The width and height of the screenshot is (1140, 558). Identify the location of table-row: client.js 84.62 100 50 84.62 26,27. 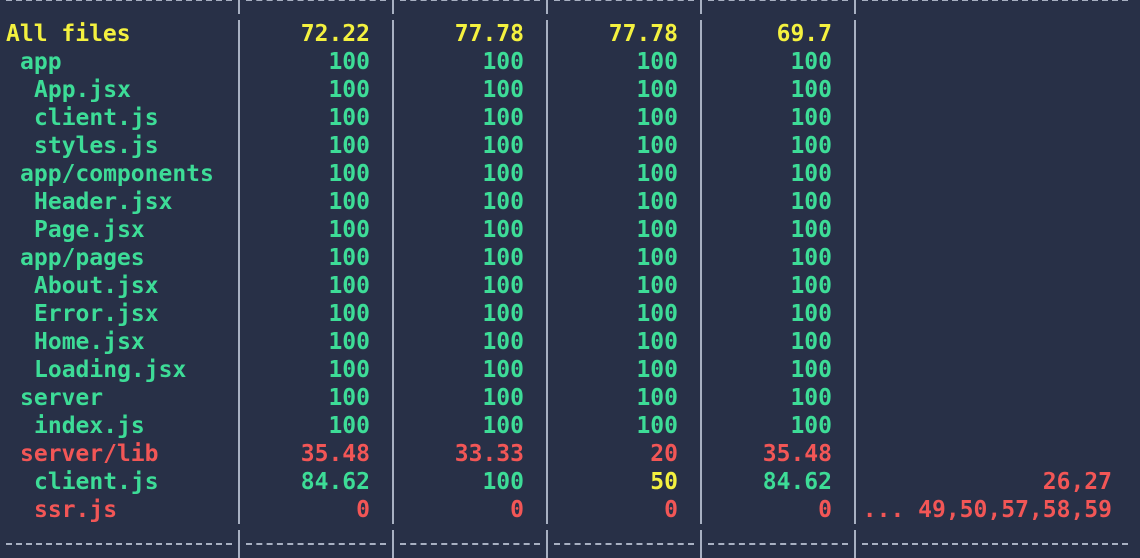
(570, 482).